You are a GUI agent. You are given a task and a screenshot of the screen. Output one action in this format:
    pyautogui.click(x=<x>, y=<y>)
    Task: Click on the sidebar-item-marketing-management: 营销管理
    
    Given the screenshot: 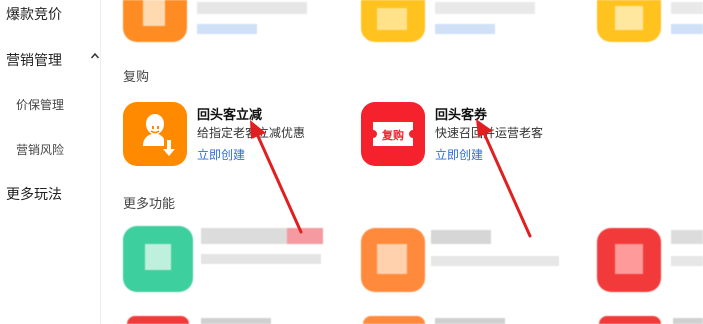 What is the action you would take?
    pyautogui.click(x=56, y=60)
    